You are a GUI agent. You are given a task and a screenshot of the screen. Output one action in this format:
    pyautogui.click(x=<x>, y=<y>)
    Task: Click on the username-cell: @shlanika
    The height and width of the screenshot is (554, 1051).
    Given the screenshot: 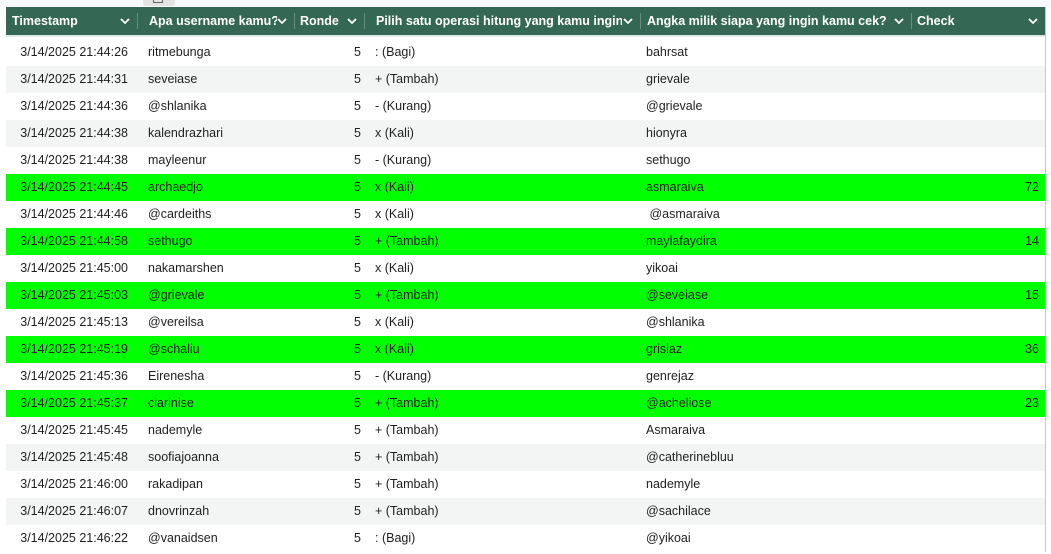 What is the action you would take?
    pyautogui.click(x=218, y=106)
    